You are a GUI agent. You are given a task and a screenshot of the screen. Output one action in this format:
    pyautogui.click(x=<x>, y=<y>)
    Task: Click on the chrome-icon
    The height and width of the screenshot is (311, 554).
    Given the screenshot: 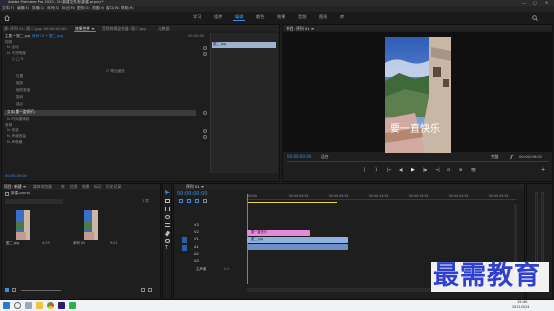 What is the action you would take?
    pyautogui.click(x=50, y=305)
    